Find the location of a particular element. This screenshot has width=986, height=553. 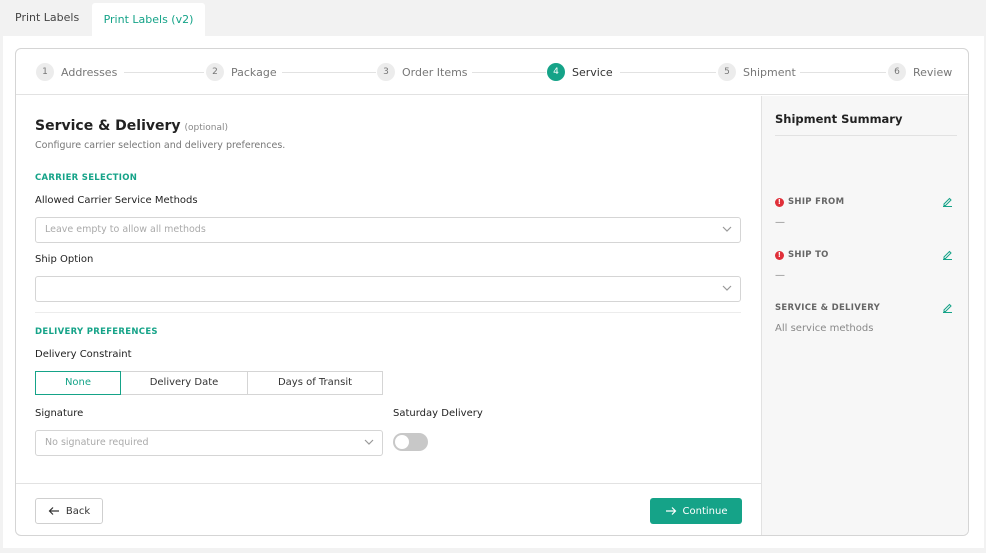

step-package: 2 Package is located at coordinates (241, 72).